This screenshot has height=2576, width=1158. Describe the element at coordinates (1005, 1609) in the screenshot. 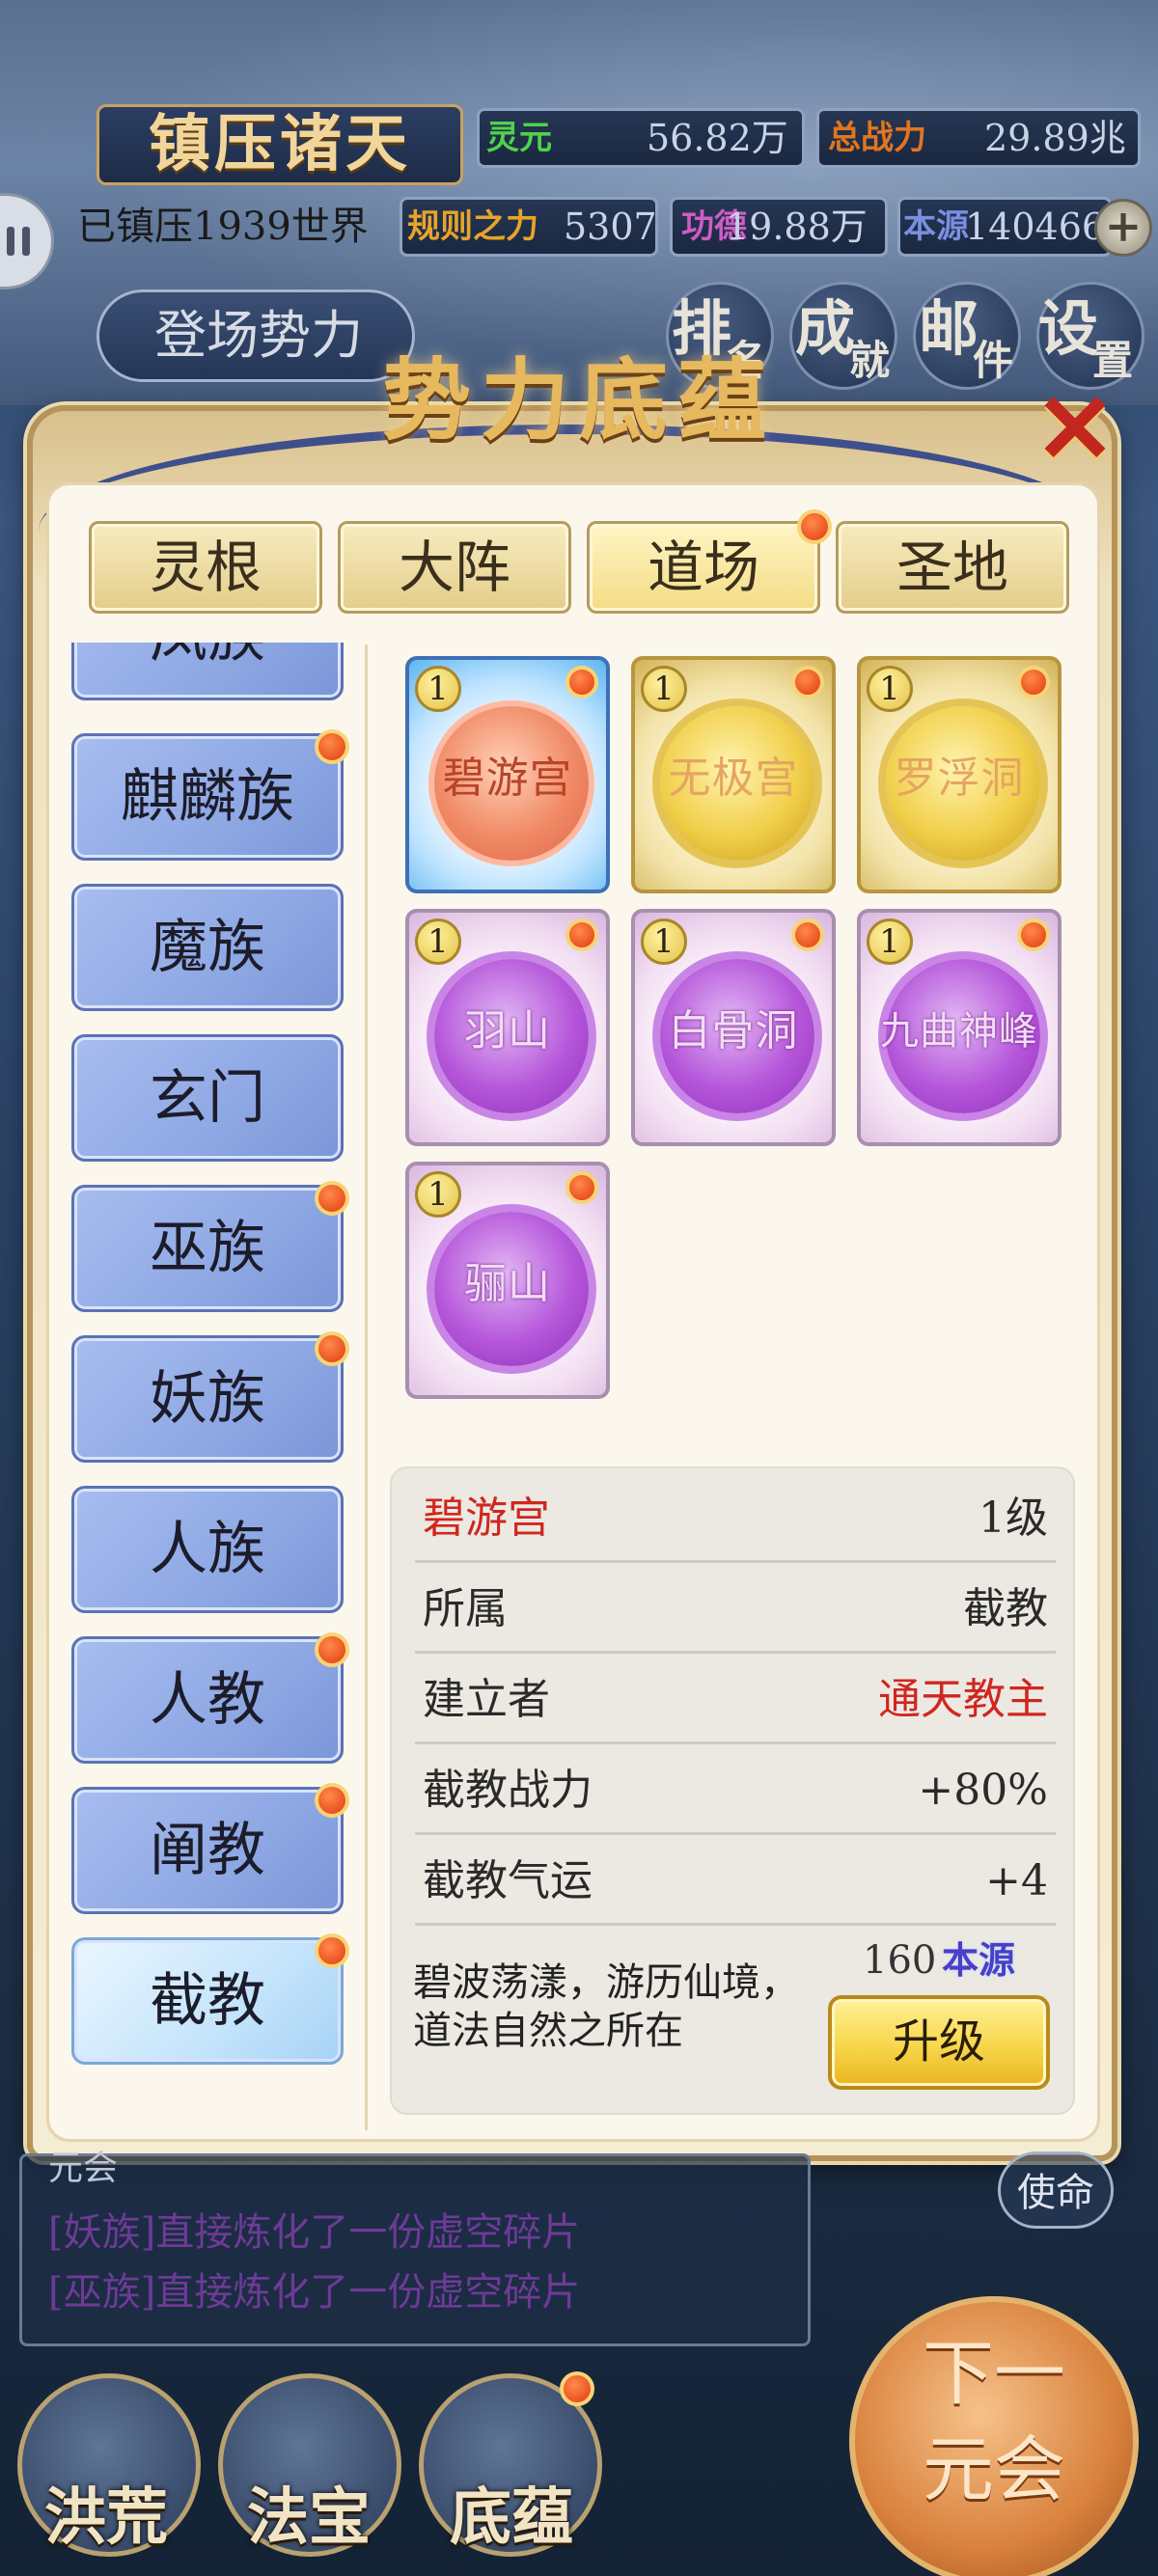

I see `detail-row-value: 截教` at that location.